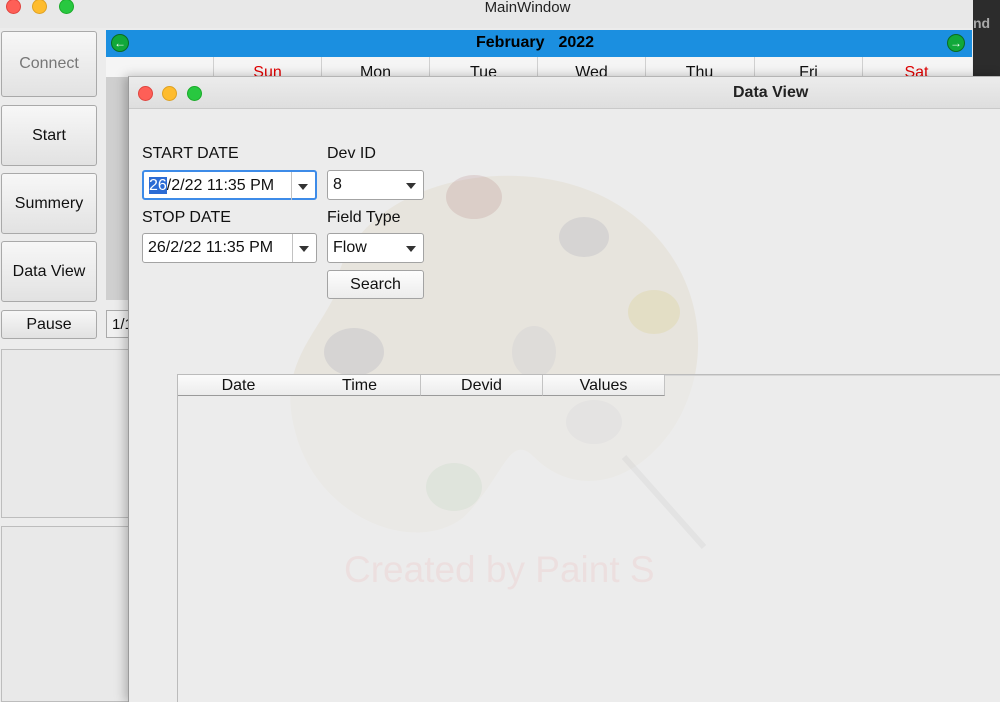  What do you see at coordinates (986, 39) in the screenshot?
I see `background-window-edge: nd` at bounding box center [986, 39].